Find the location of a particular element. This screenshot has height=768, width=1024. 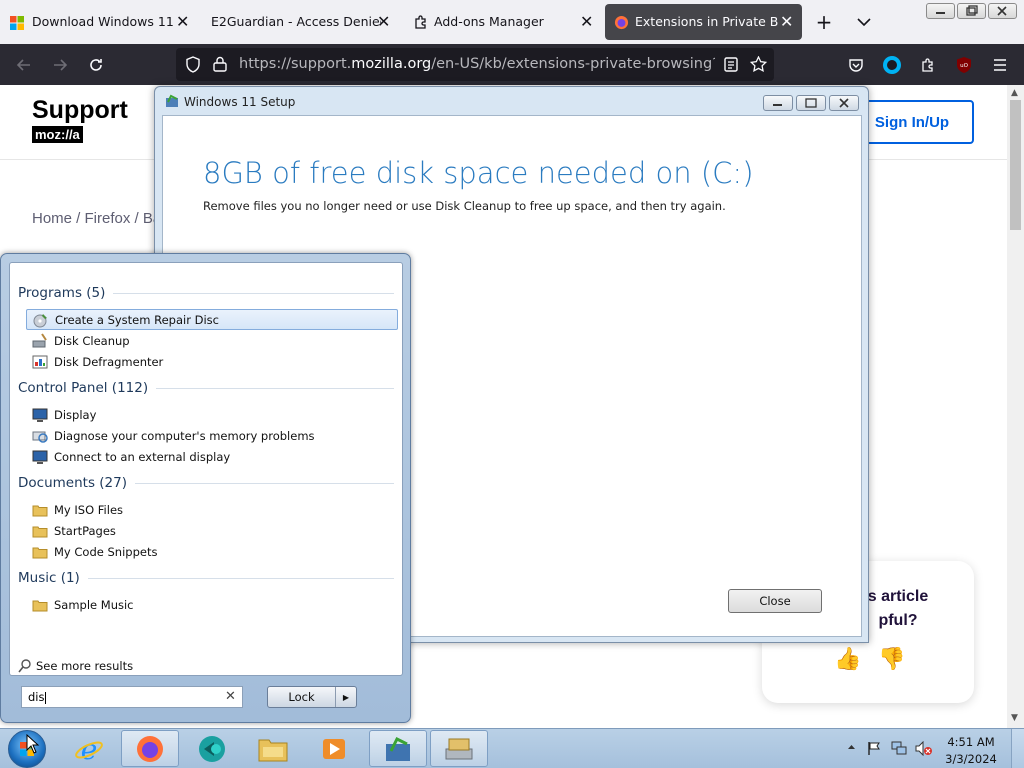

result-item: Sample Music is located at coordinates (212, 604).